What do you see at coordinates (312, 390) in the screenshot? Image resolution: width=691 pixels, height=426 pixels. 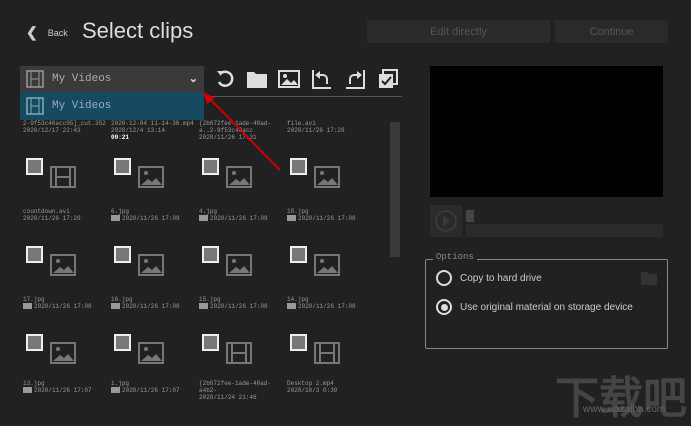 I see `clip-date: 2020/10/3 0:39` at bounding box center [312, 390].